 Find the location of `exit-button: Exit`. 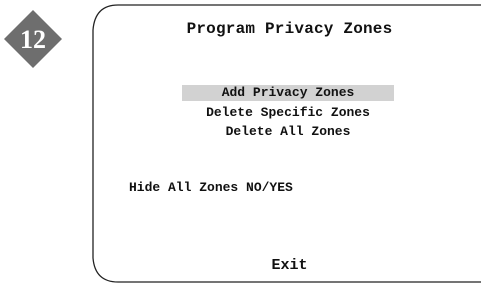

exit-button: Exit is located at coordinates (289, 265).